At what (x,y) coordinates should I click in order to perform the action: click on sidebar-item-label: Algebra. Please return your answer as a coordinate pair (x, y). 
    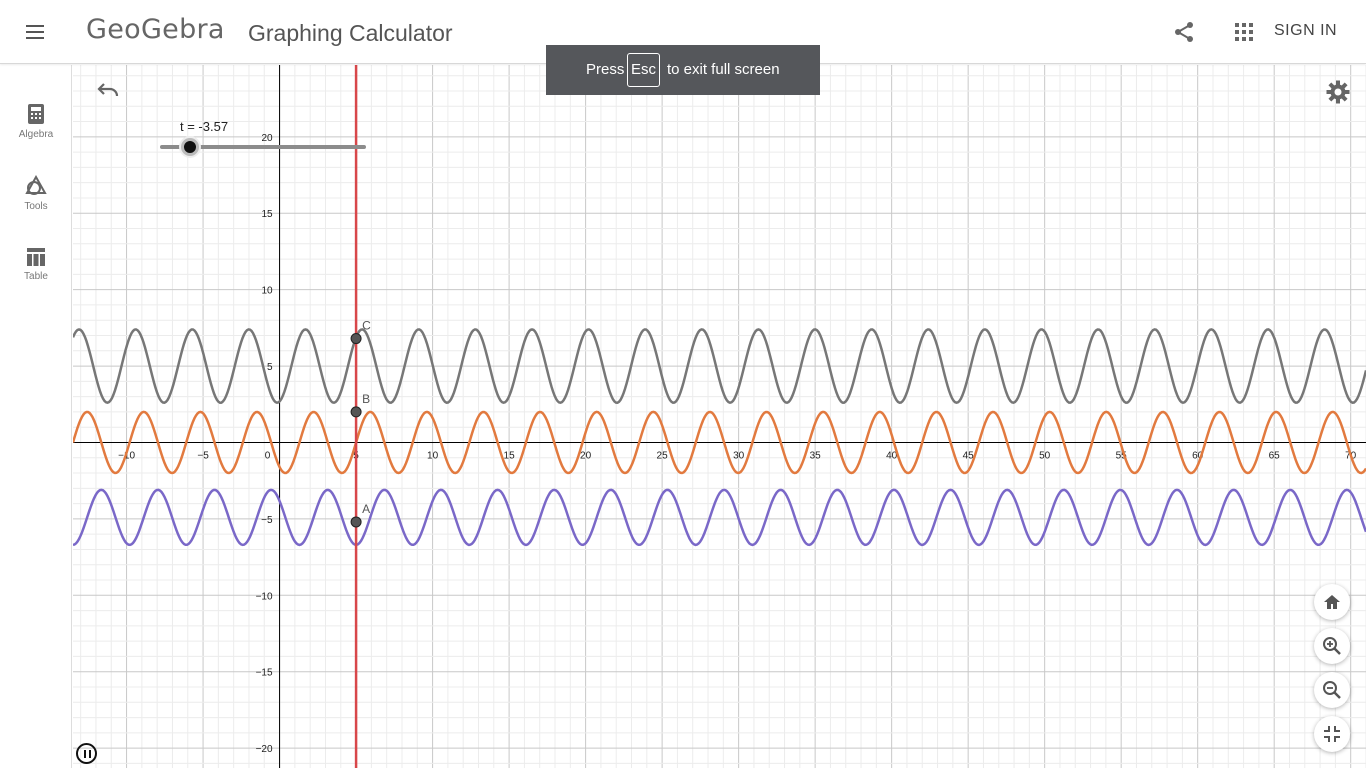
    Looking at the image, I should click on (36, 134).